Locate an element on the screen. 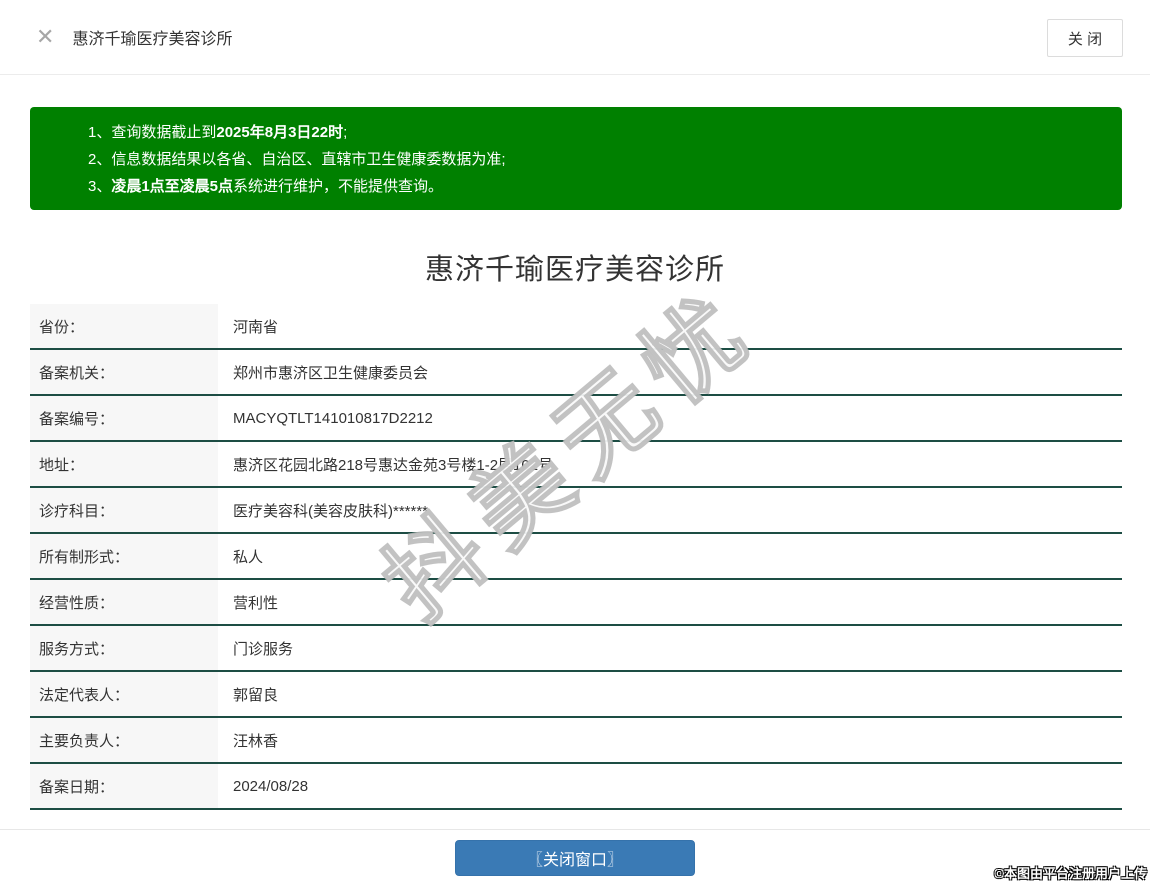 Image resolution: width=1150 pixels, height=885 pixels. notice-bold: 2025年8月3日22时 is located at coordinates (280, 132).